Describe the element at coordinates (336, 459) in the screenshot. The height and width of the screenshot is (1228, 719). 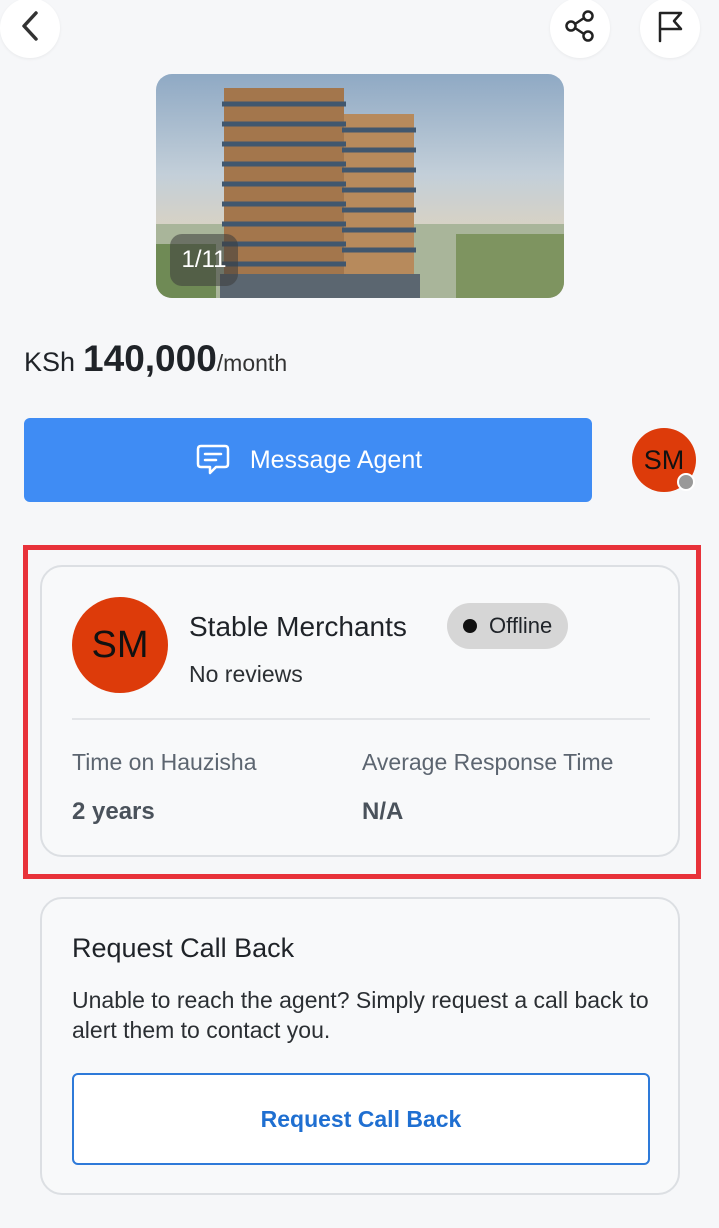
I see `message-agent-label: Message Agent` at that location.